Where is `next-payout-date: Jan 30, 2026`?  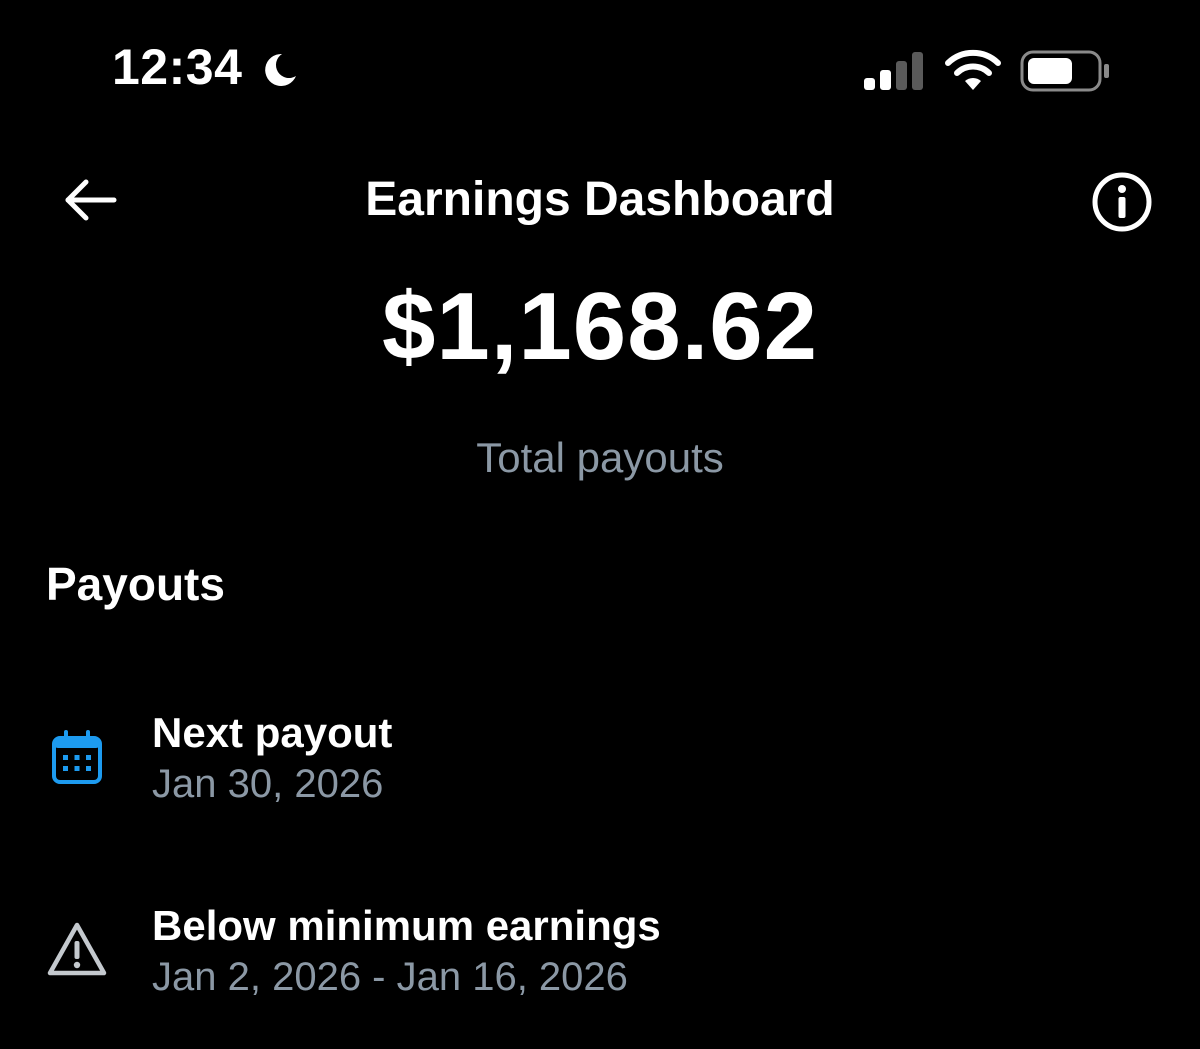
next-payout-date: Jan 30, 2026 is located at coordinates (268, 784).